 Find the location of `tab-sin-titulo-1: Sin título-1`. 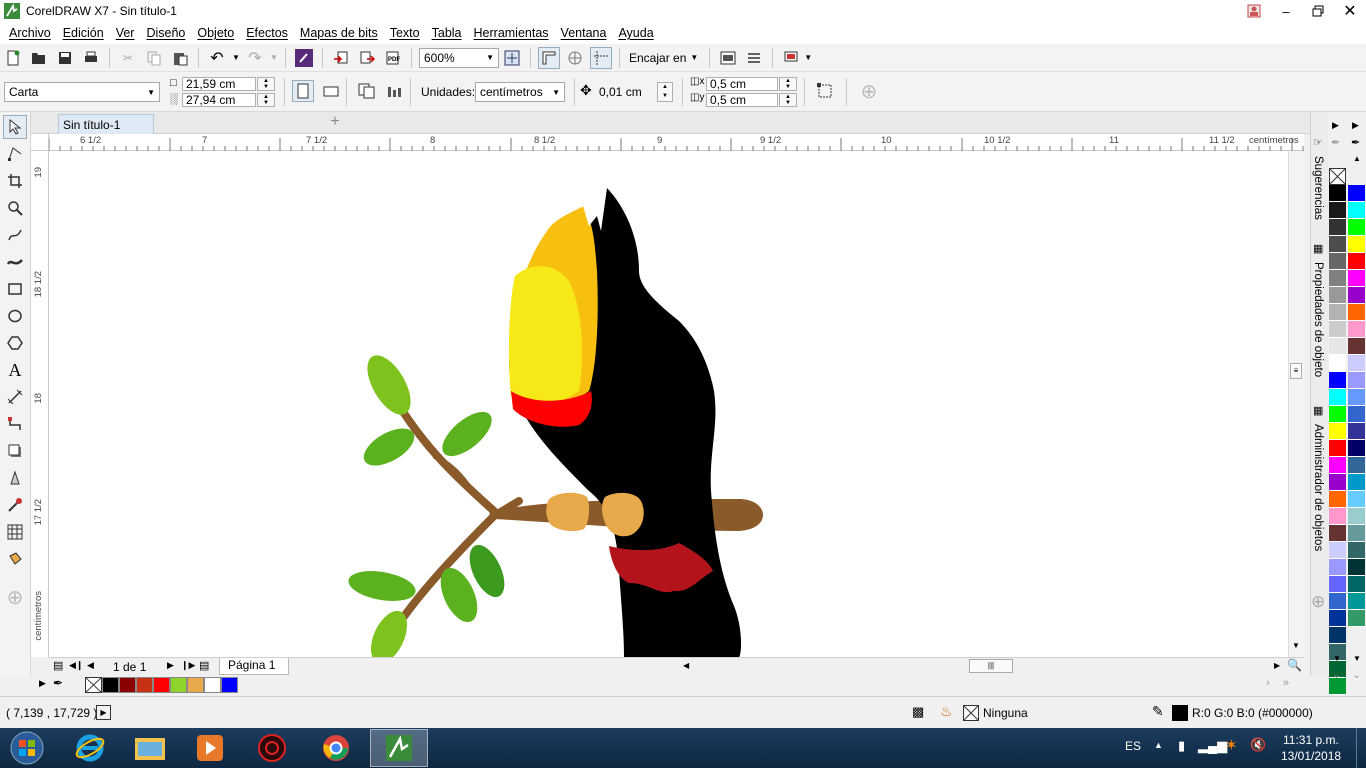

tab-sin-titulo-1: Sin título-1 is located at coordinates (106, 124).